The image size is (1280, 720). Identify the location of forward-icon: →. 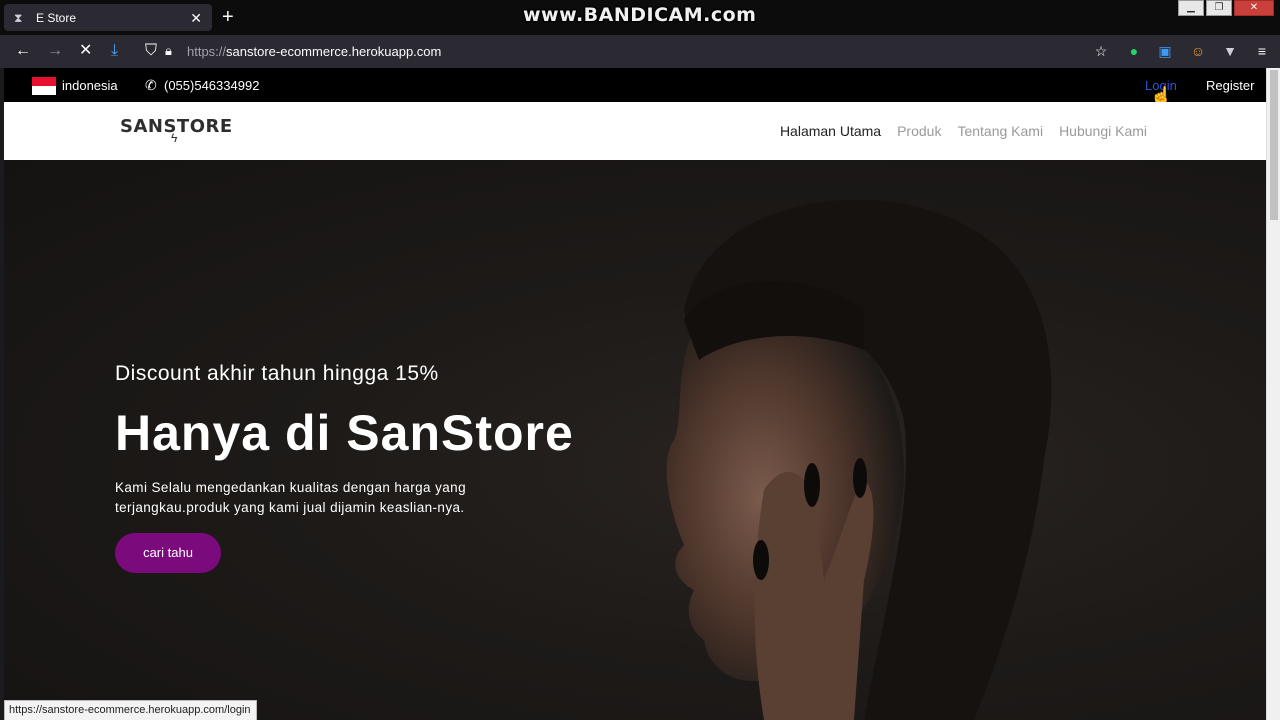
(55, 51).